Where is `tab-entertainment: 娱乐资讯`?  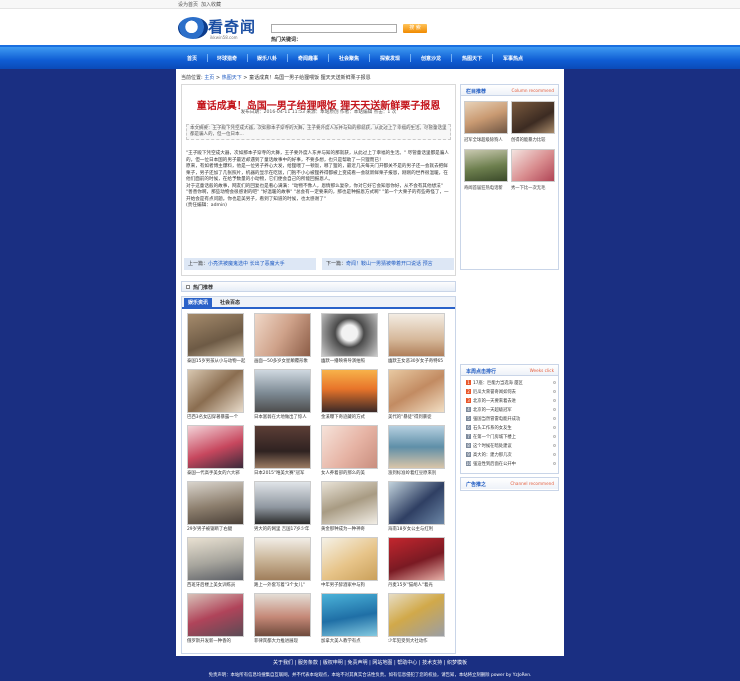
tab-entertainment: 娱乐资讯 is located at coordinates (198, 303).